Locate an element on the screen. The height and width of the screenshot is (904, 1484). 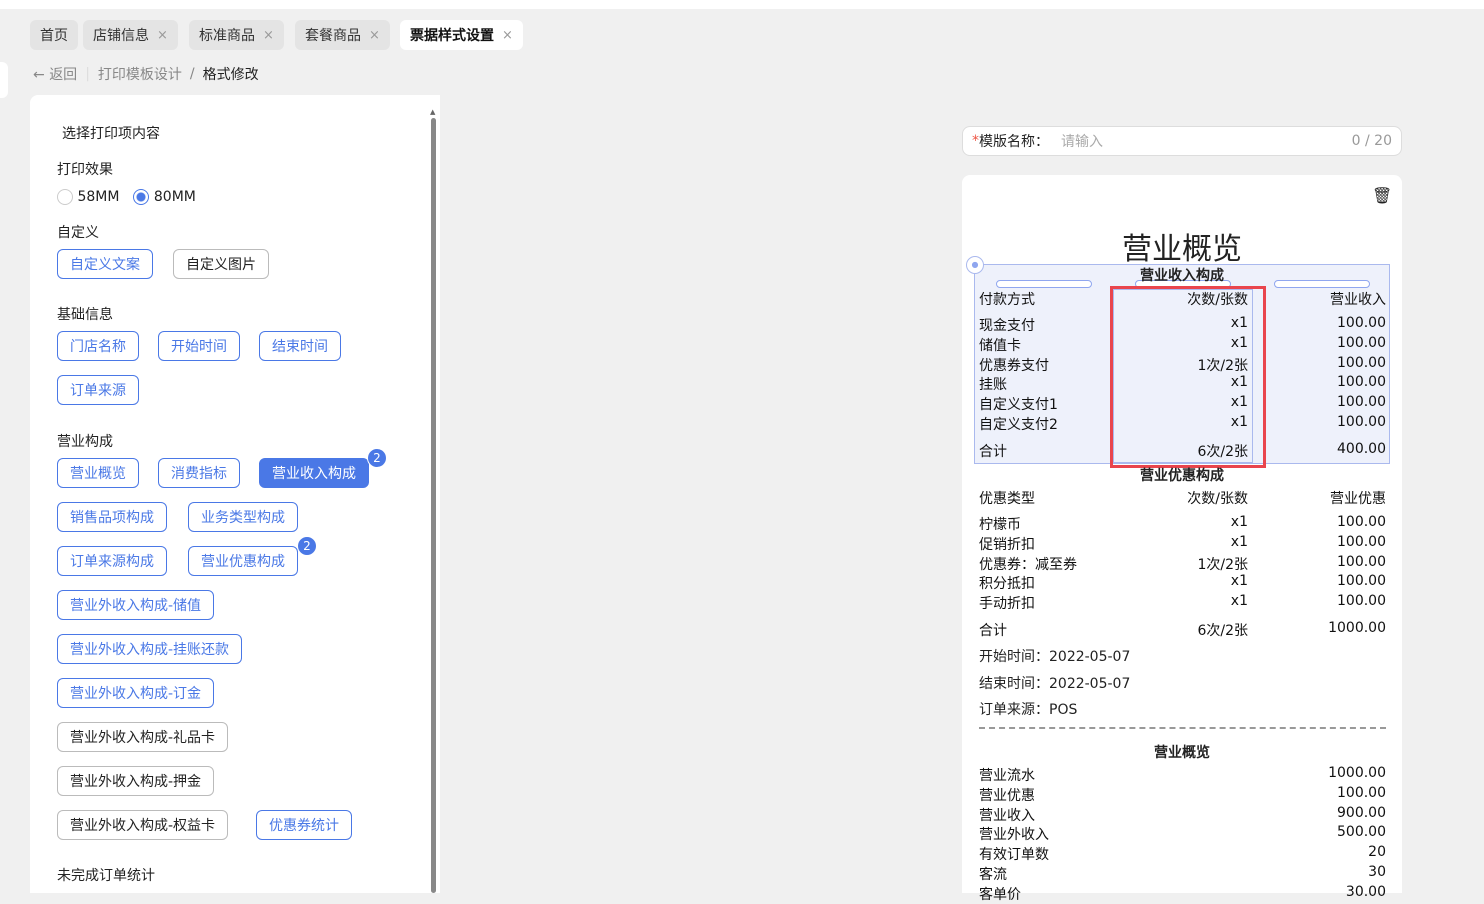
tab-label: 套餐商品 is located at coordinates (333, 36).